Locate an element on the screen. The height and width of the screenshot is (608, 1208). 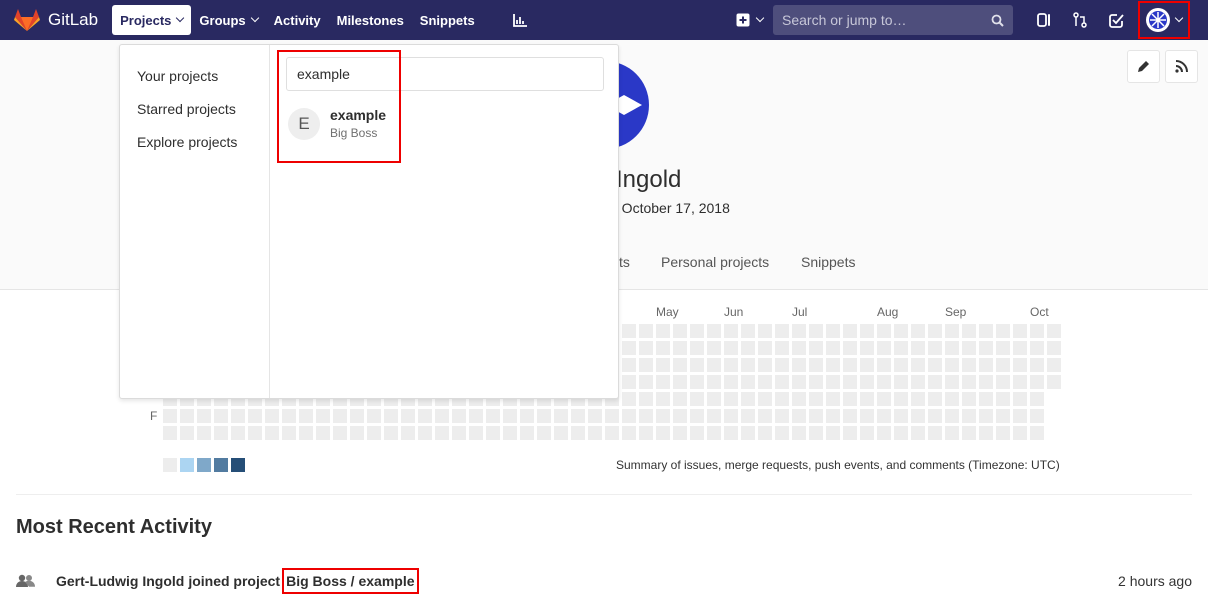
merge-request-icon is located at coordinates (1080, 20).